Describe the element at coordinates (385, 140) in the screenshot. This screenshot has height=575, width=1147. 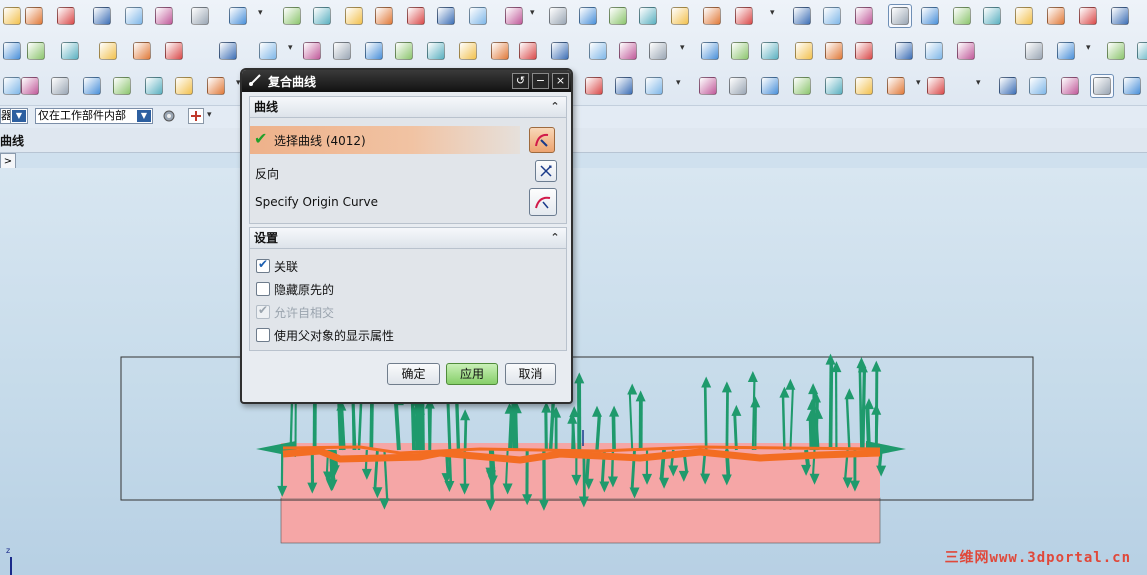
I see `select-curve-row: ✔ 选择曲线 (4012)` at that location.